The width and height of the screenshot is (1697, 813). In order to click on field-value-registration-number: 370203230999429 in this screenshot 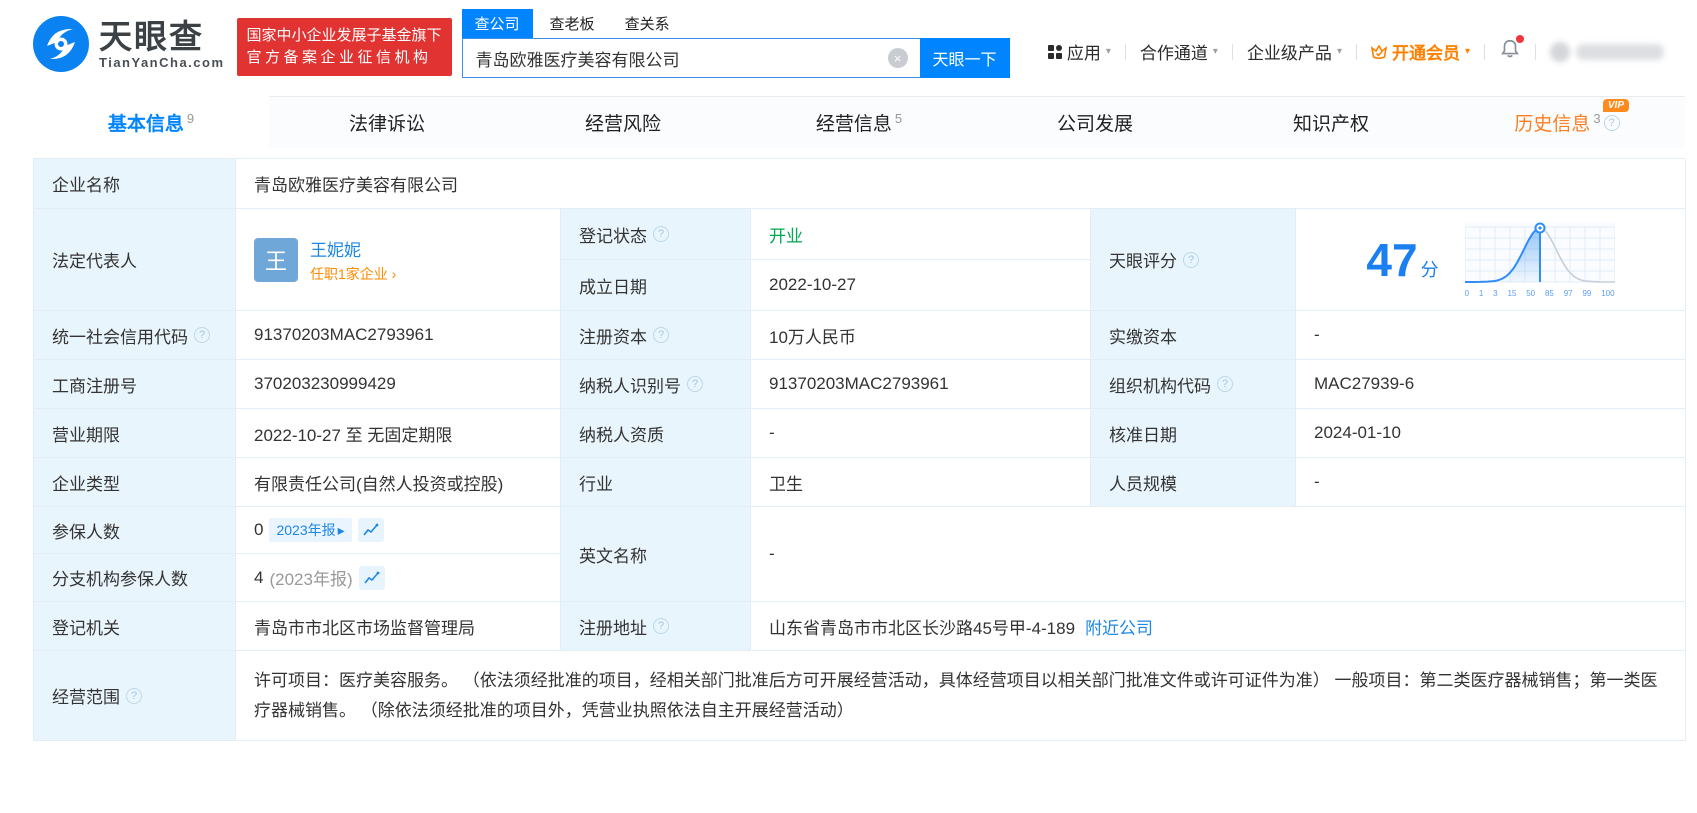, I will do `click(398, 384)`.